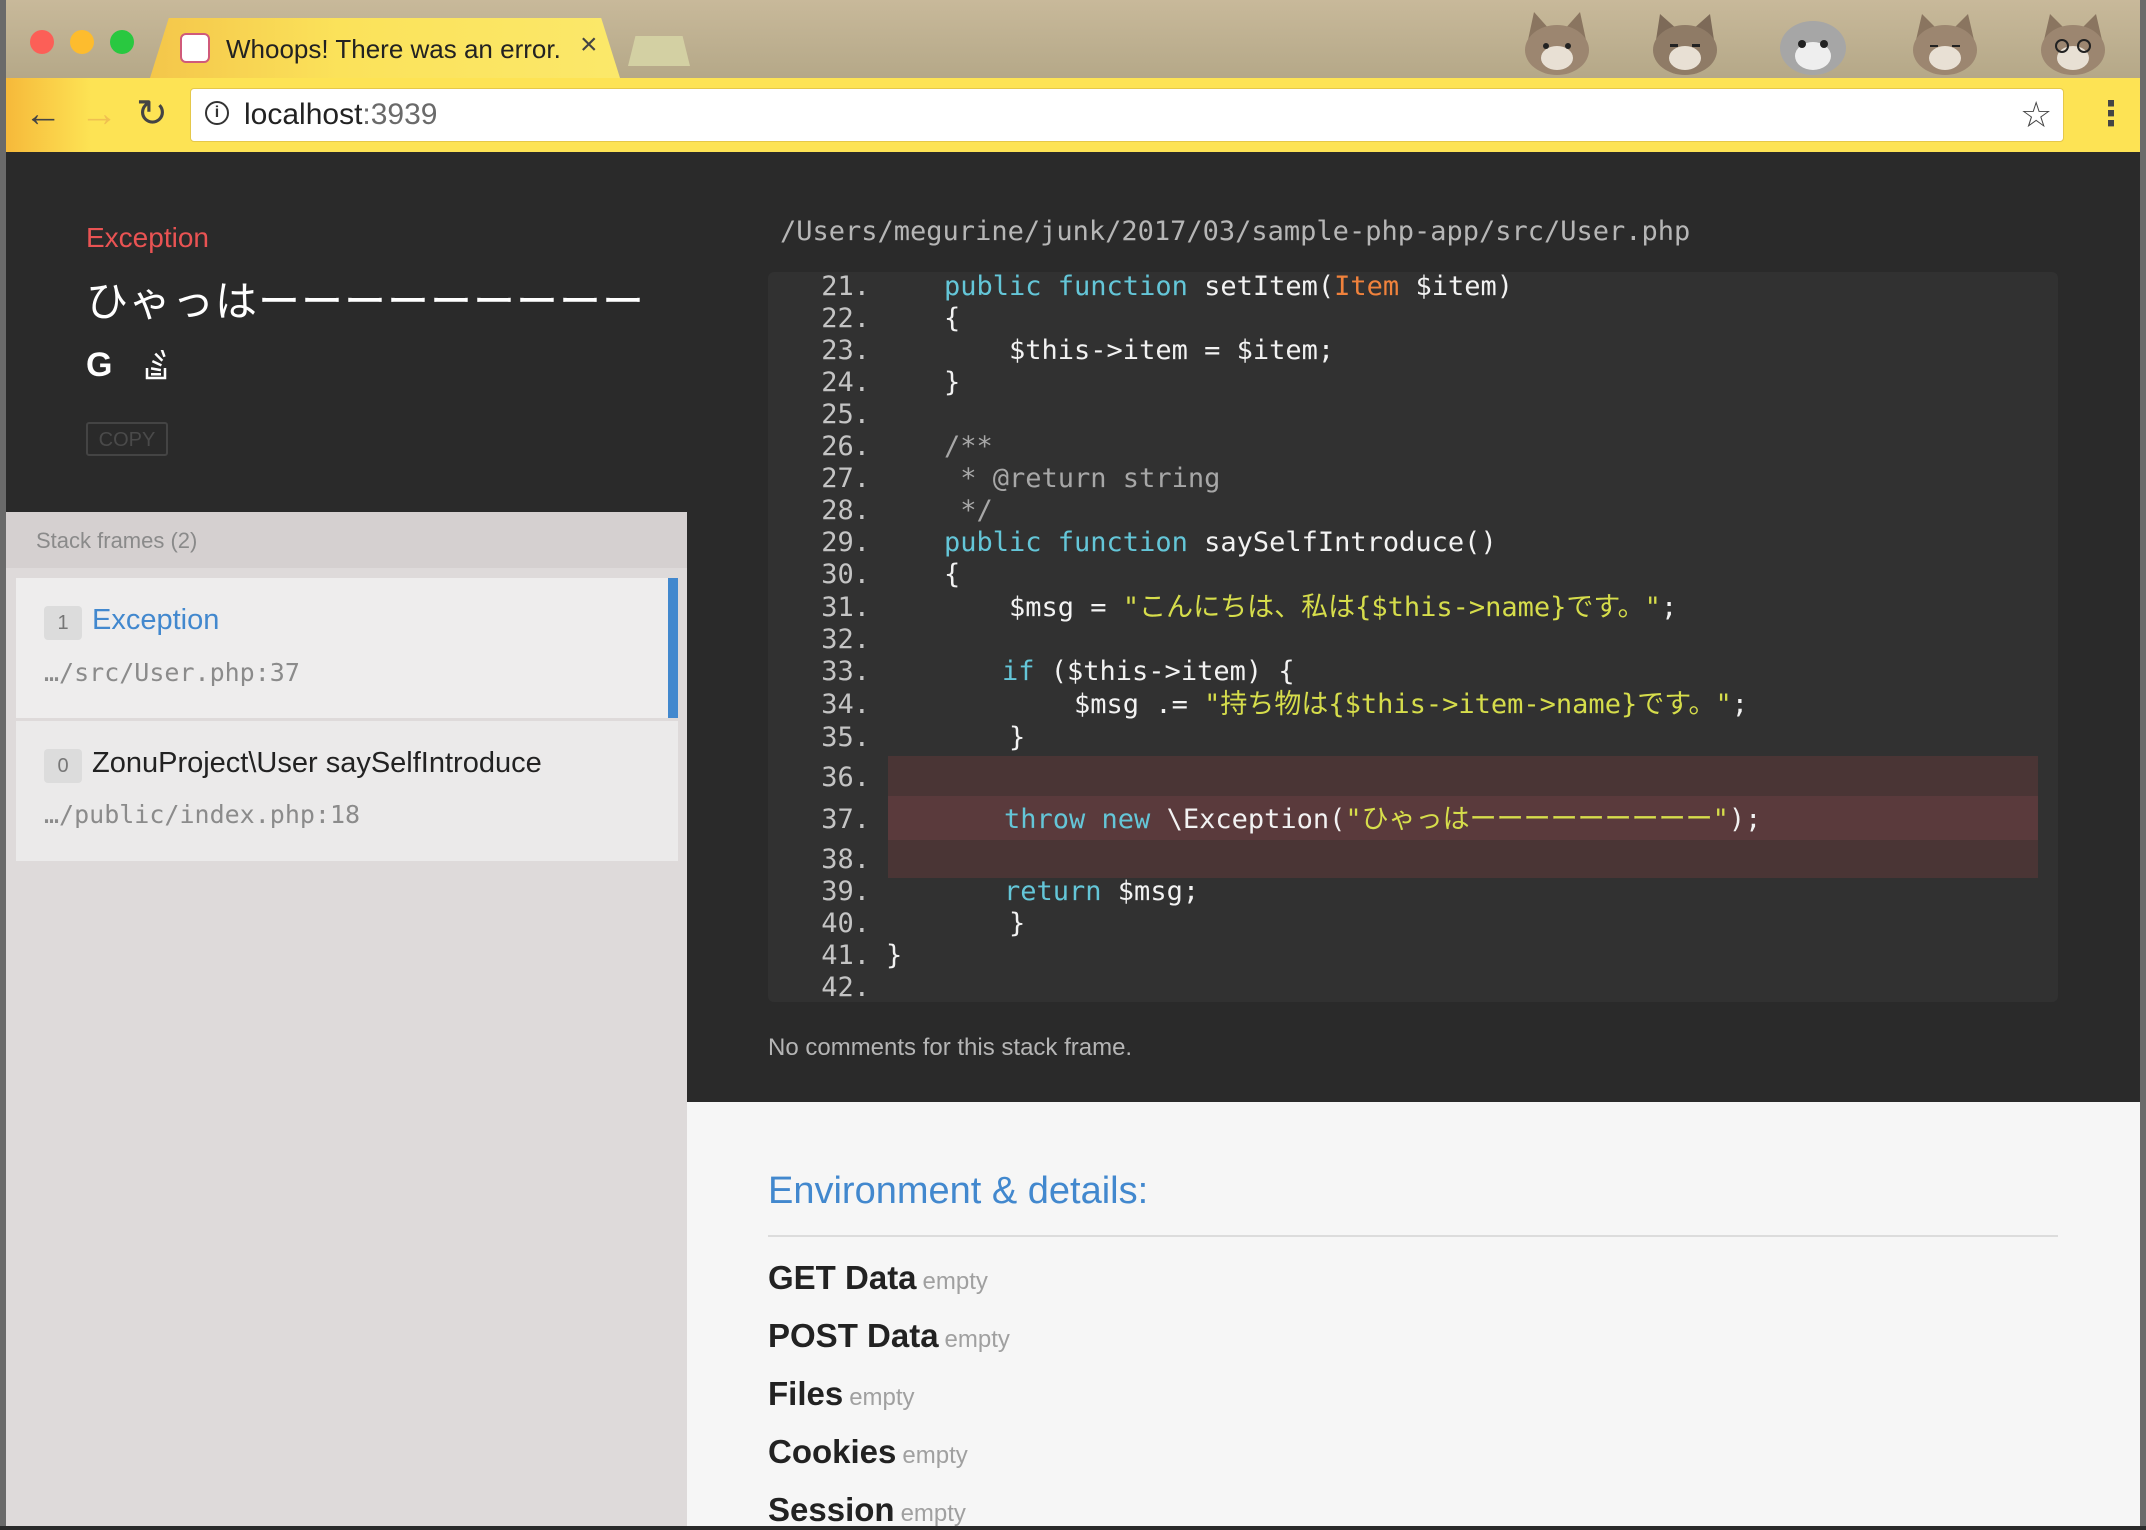 This screenshot has height=1530, width=2146. I want to click on highlight-context-below, so click(1463, 859).